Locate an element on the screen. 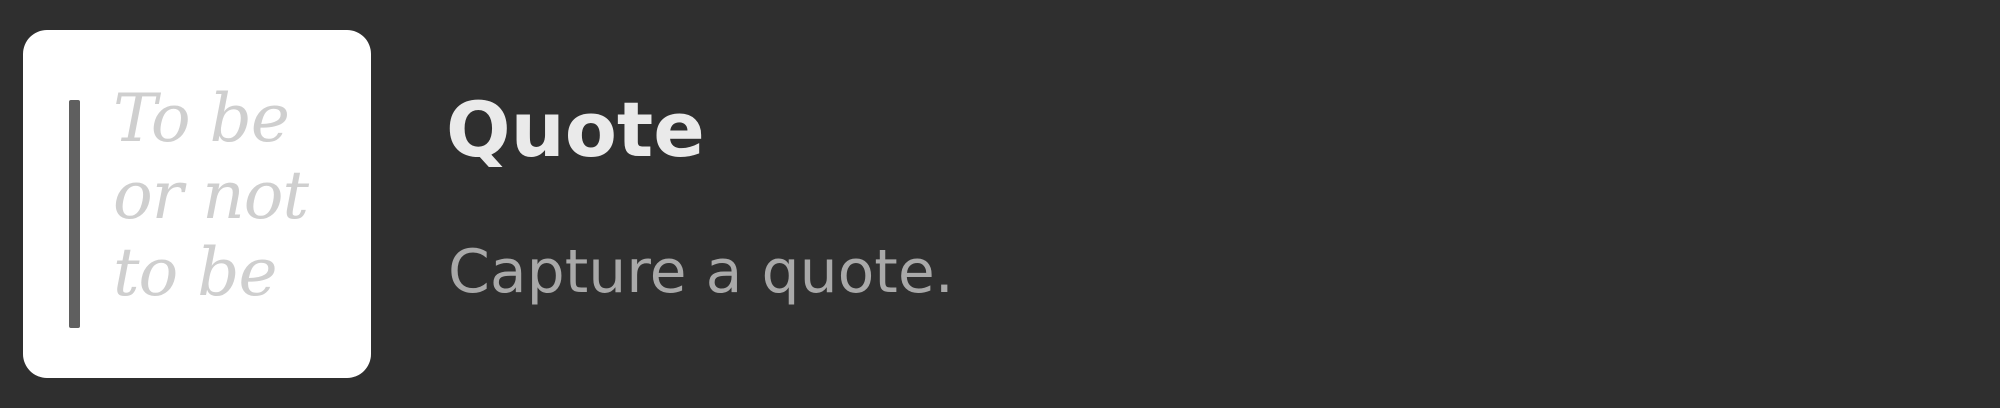  quote-thumbnail: To be or not to be is located at coordinates (197, 204).